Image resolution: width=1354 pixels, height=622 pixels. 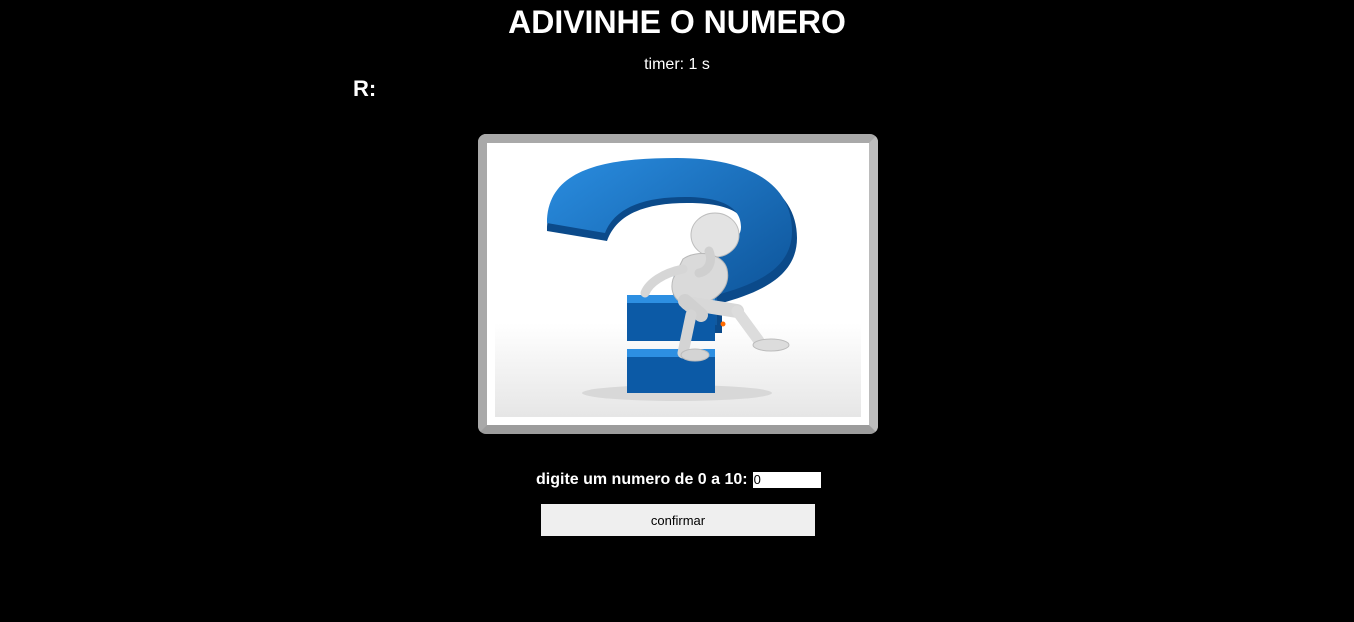 I want to click on illustration-frame, so click(x=678, y=284).